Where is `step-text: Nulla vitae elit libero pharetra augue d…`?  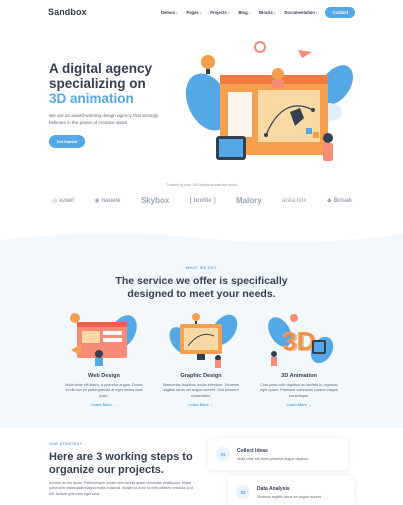 step-text: Nulla vitae elit libero pharetra augue d… is located at coordinates (273, 459).